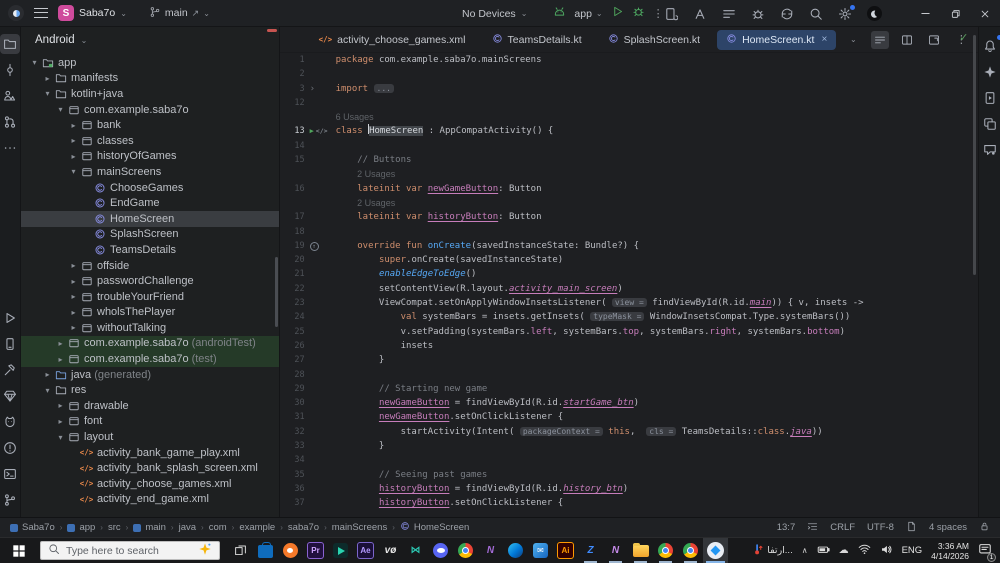 The width and height of the screenshot is (1000, 563). What do you see at coordinates (823, 551) in the screenshot?
I see `battery-icon` at bounding box center [823, 551].